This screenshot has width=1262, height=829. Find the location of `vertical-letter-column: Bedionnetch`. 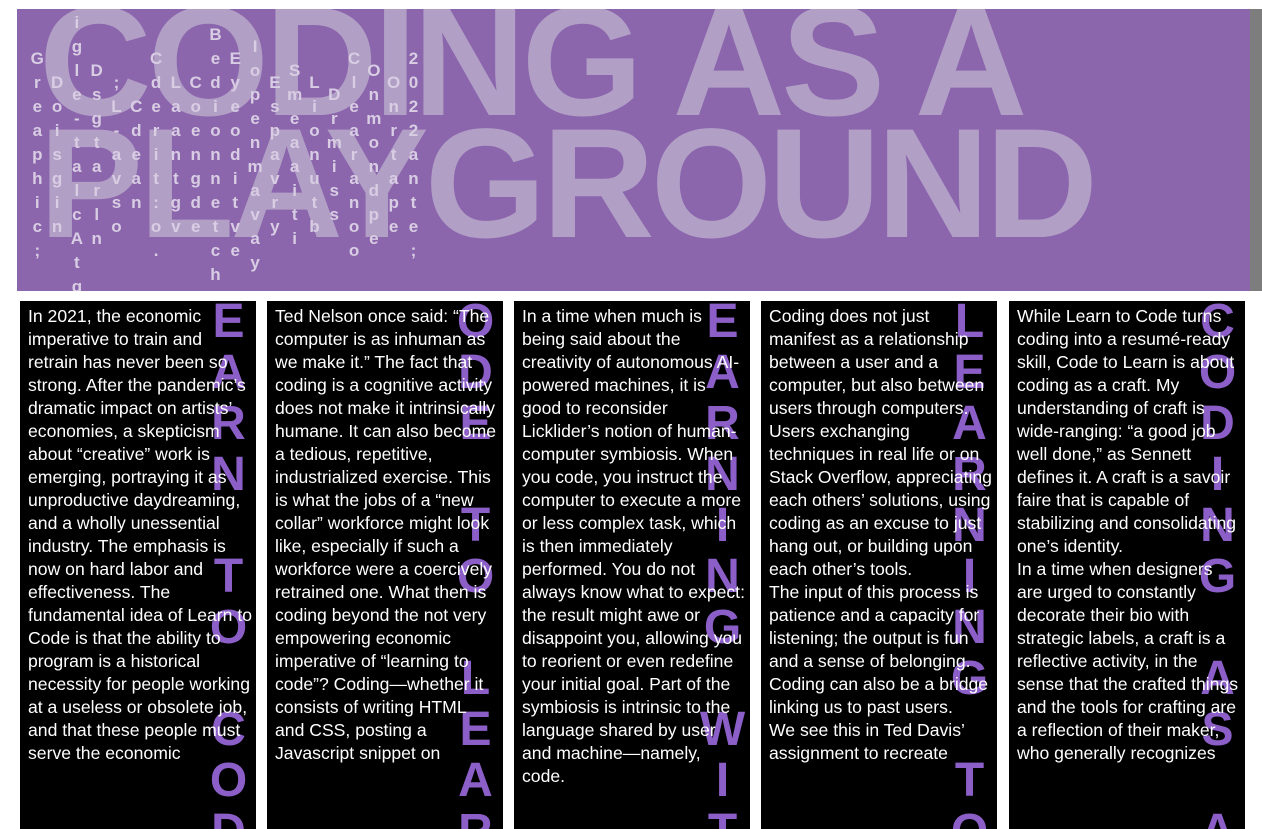

vertical-letter-column: Bedionnetch is located at coordinates (215, 157).